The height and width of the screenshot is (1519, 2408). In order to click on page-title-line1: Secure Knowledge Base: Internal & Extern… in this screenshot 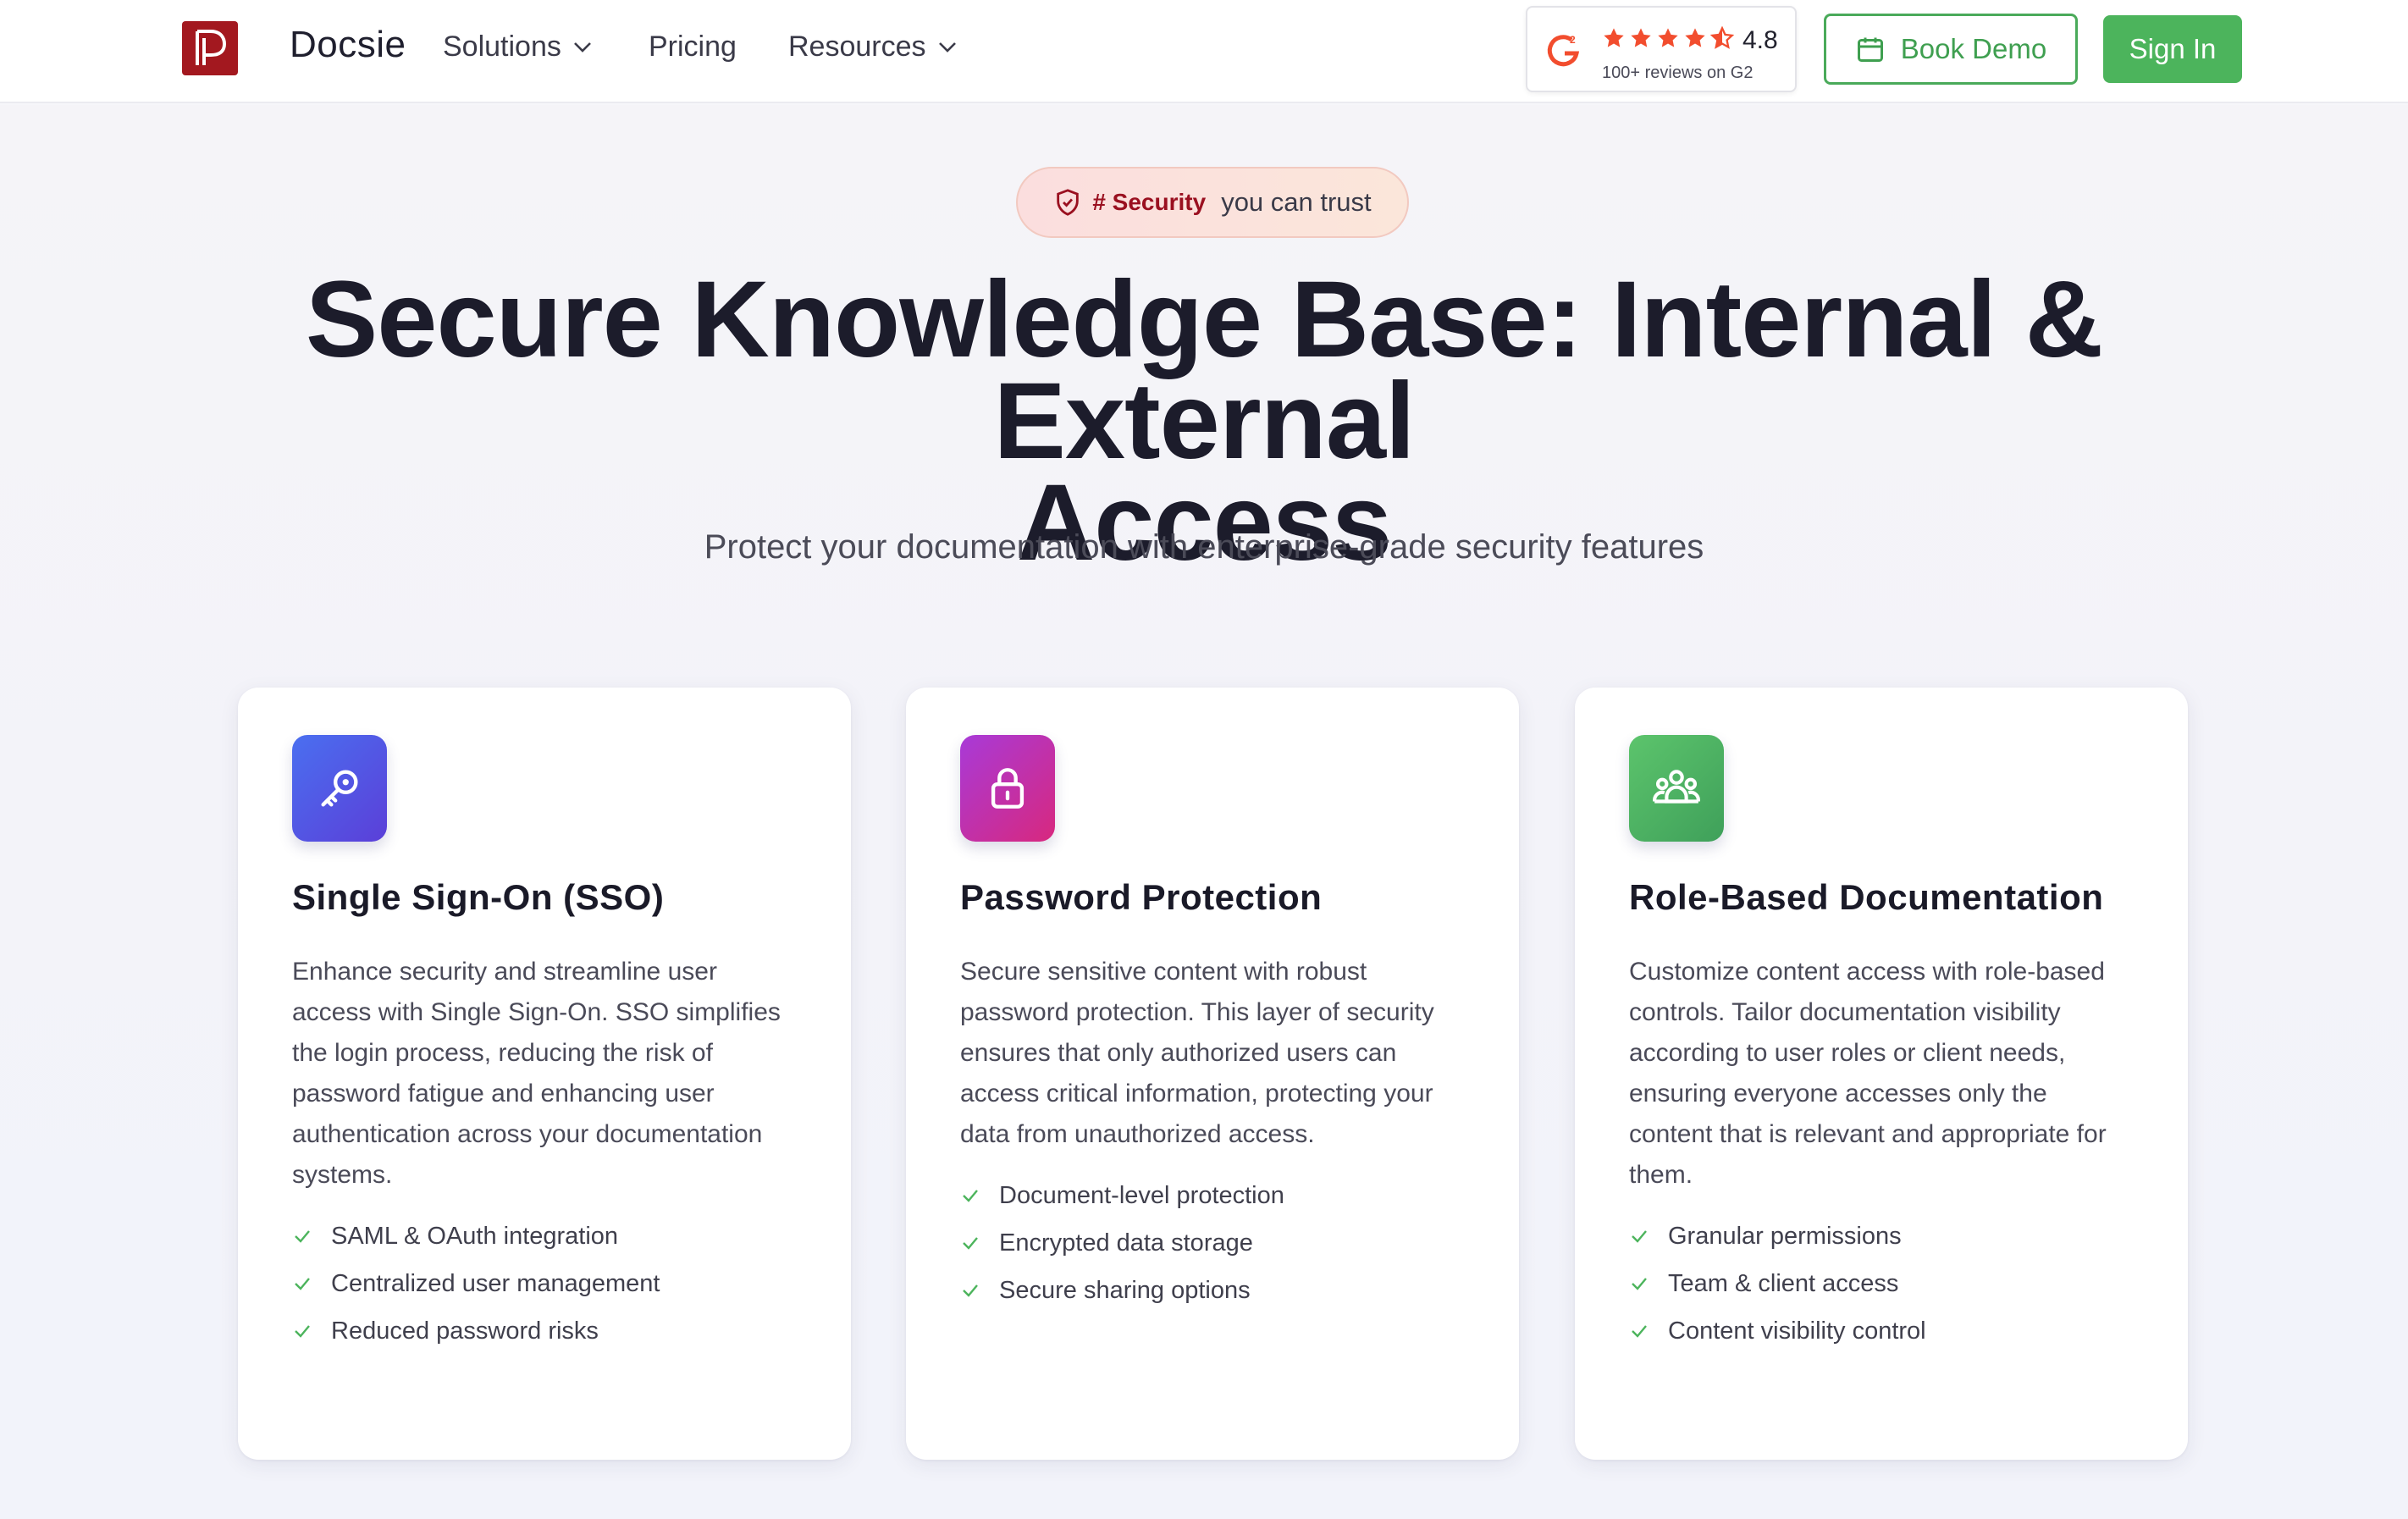, I will do `click(1204, 370)`.